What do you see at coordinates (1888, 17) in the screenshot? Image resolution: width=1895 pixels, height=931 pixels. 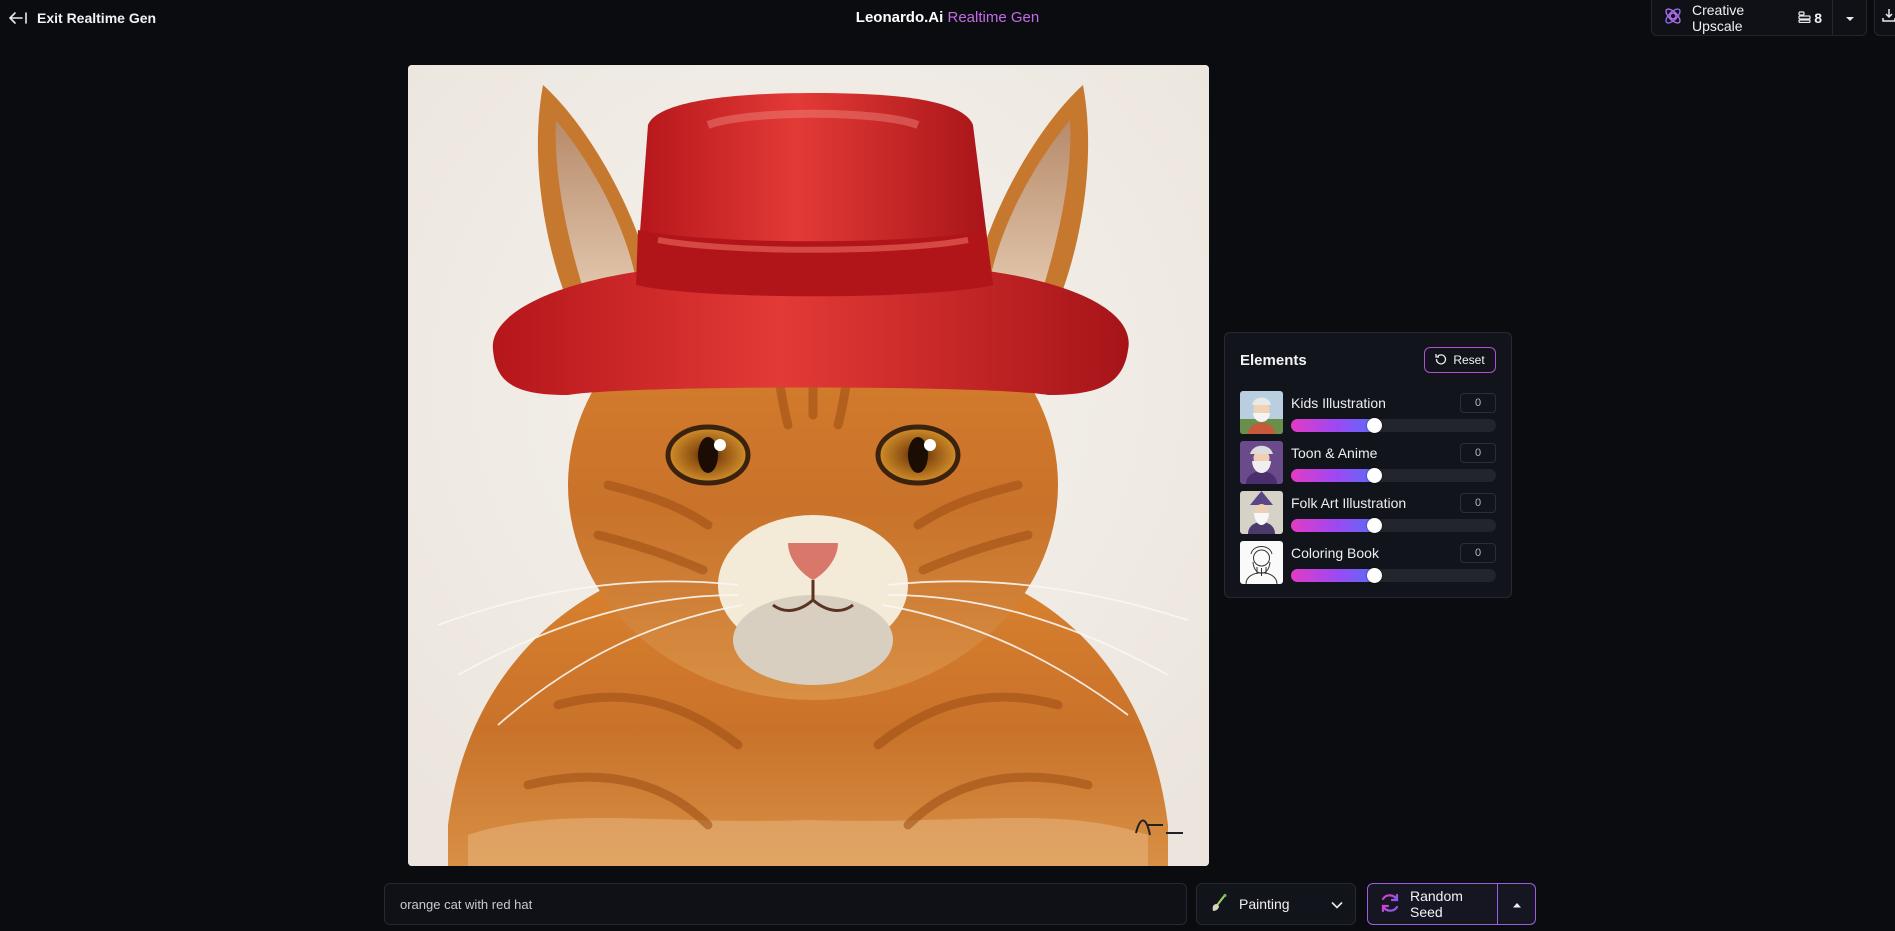 I see `download-icon` at bounding box center [1888, 17].